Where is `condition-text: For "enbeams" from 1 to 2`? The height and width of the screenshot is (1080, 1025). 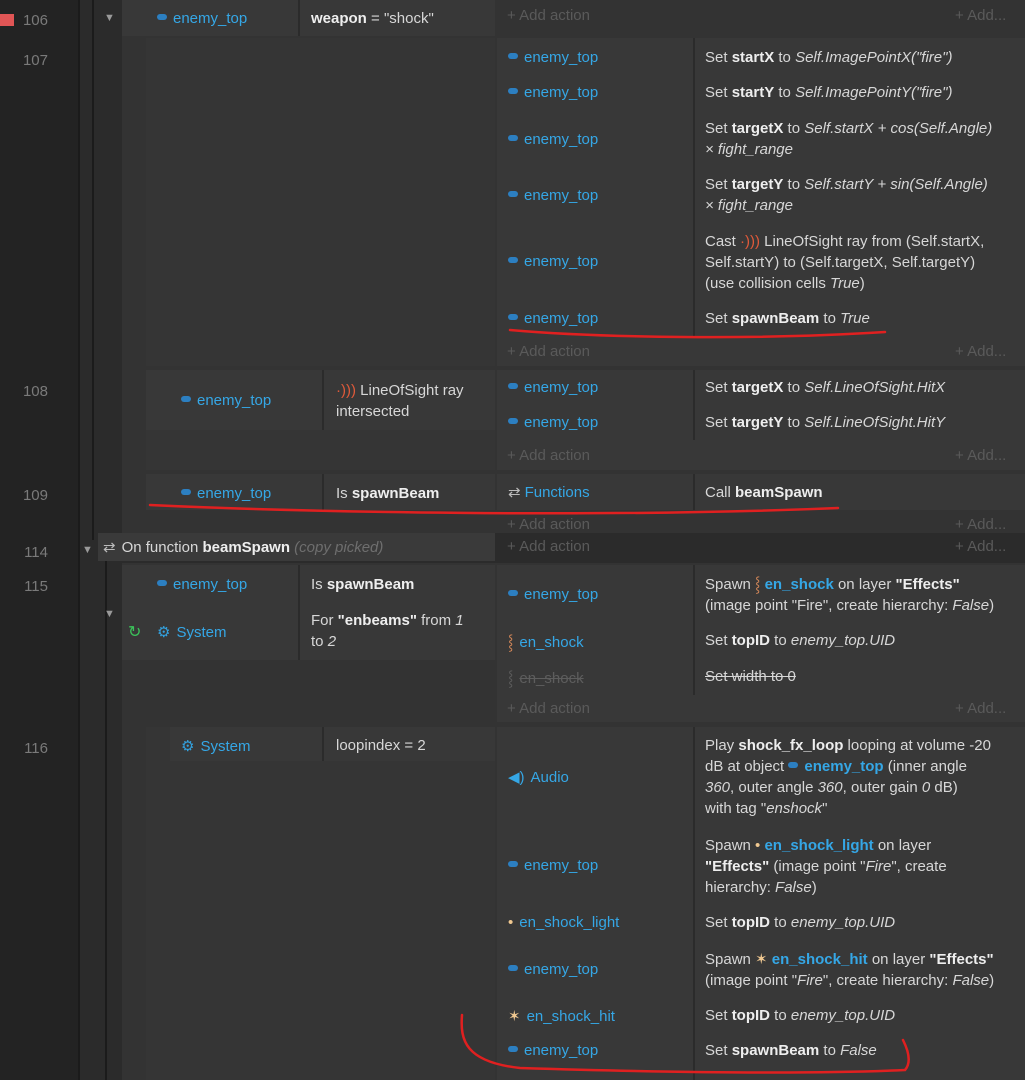 condition-text: For "enbeams" from 1 to 2 is located at coordinates (387, 631).